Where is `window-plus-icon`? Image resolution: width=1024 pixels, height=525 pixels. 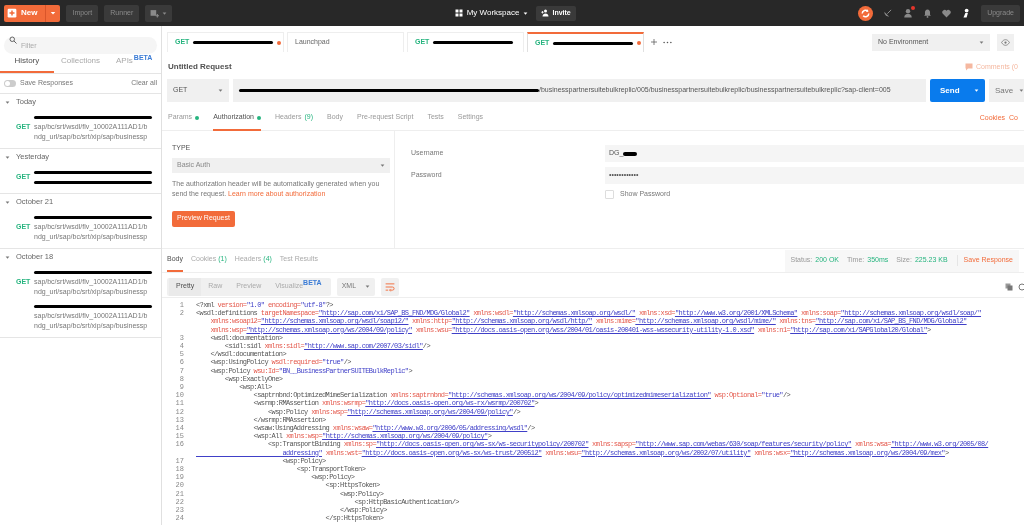 window-plus-icon is located at coordinates (155, 13).